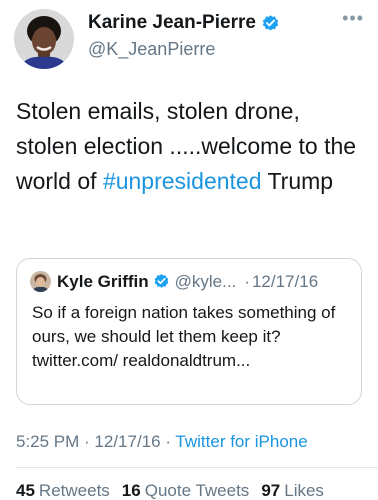 This screenshot has height=500, width=378. Describe the element at coordinates (182, 181) in the screenshot. I see `hashtag-link: #unpresidented` at that location.